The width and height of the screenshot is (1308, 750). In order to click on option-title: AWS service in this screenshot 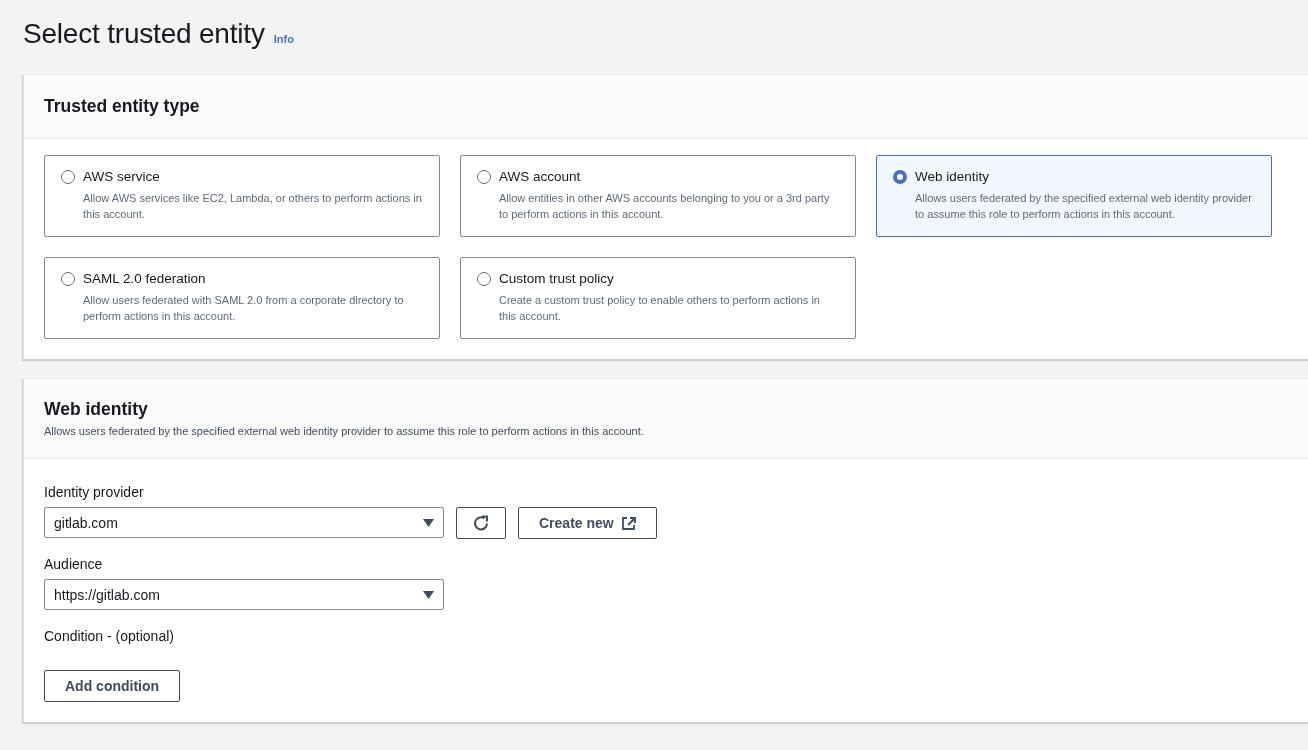, I will do `click(122, 177)`.